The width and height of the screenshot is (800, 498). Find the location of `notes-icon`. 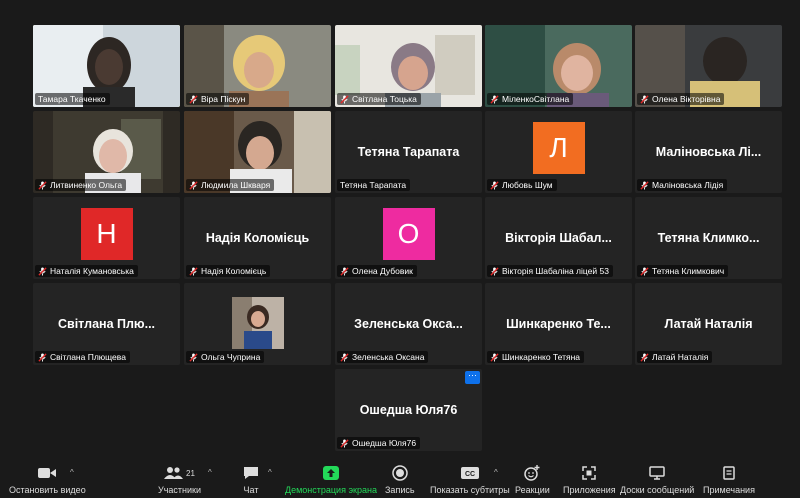

notes-icon is located at coordinates (729, 473).